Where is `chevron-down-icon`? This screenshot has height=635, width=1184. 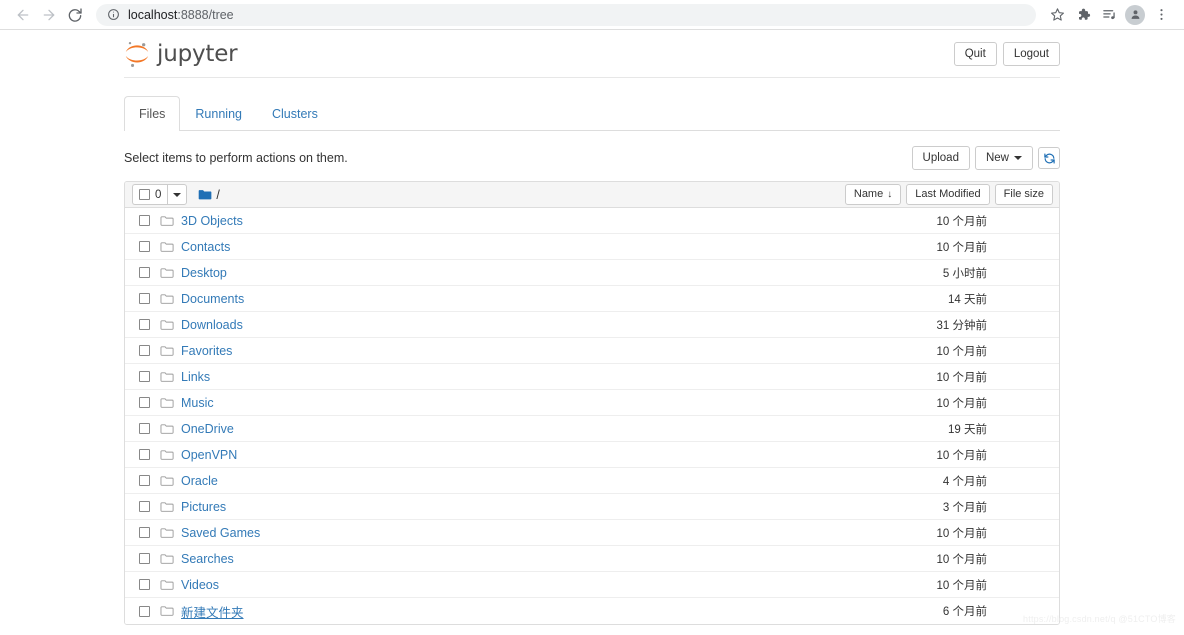
chevron-down-icon is located at coordinates (177, 194).